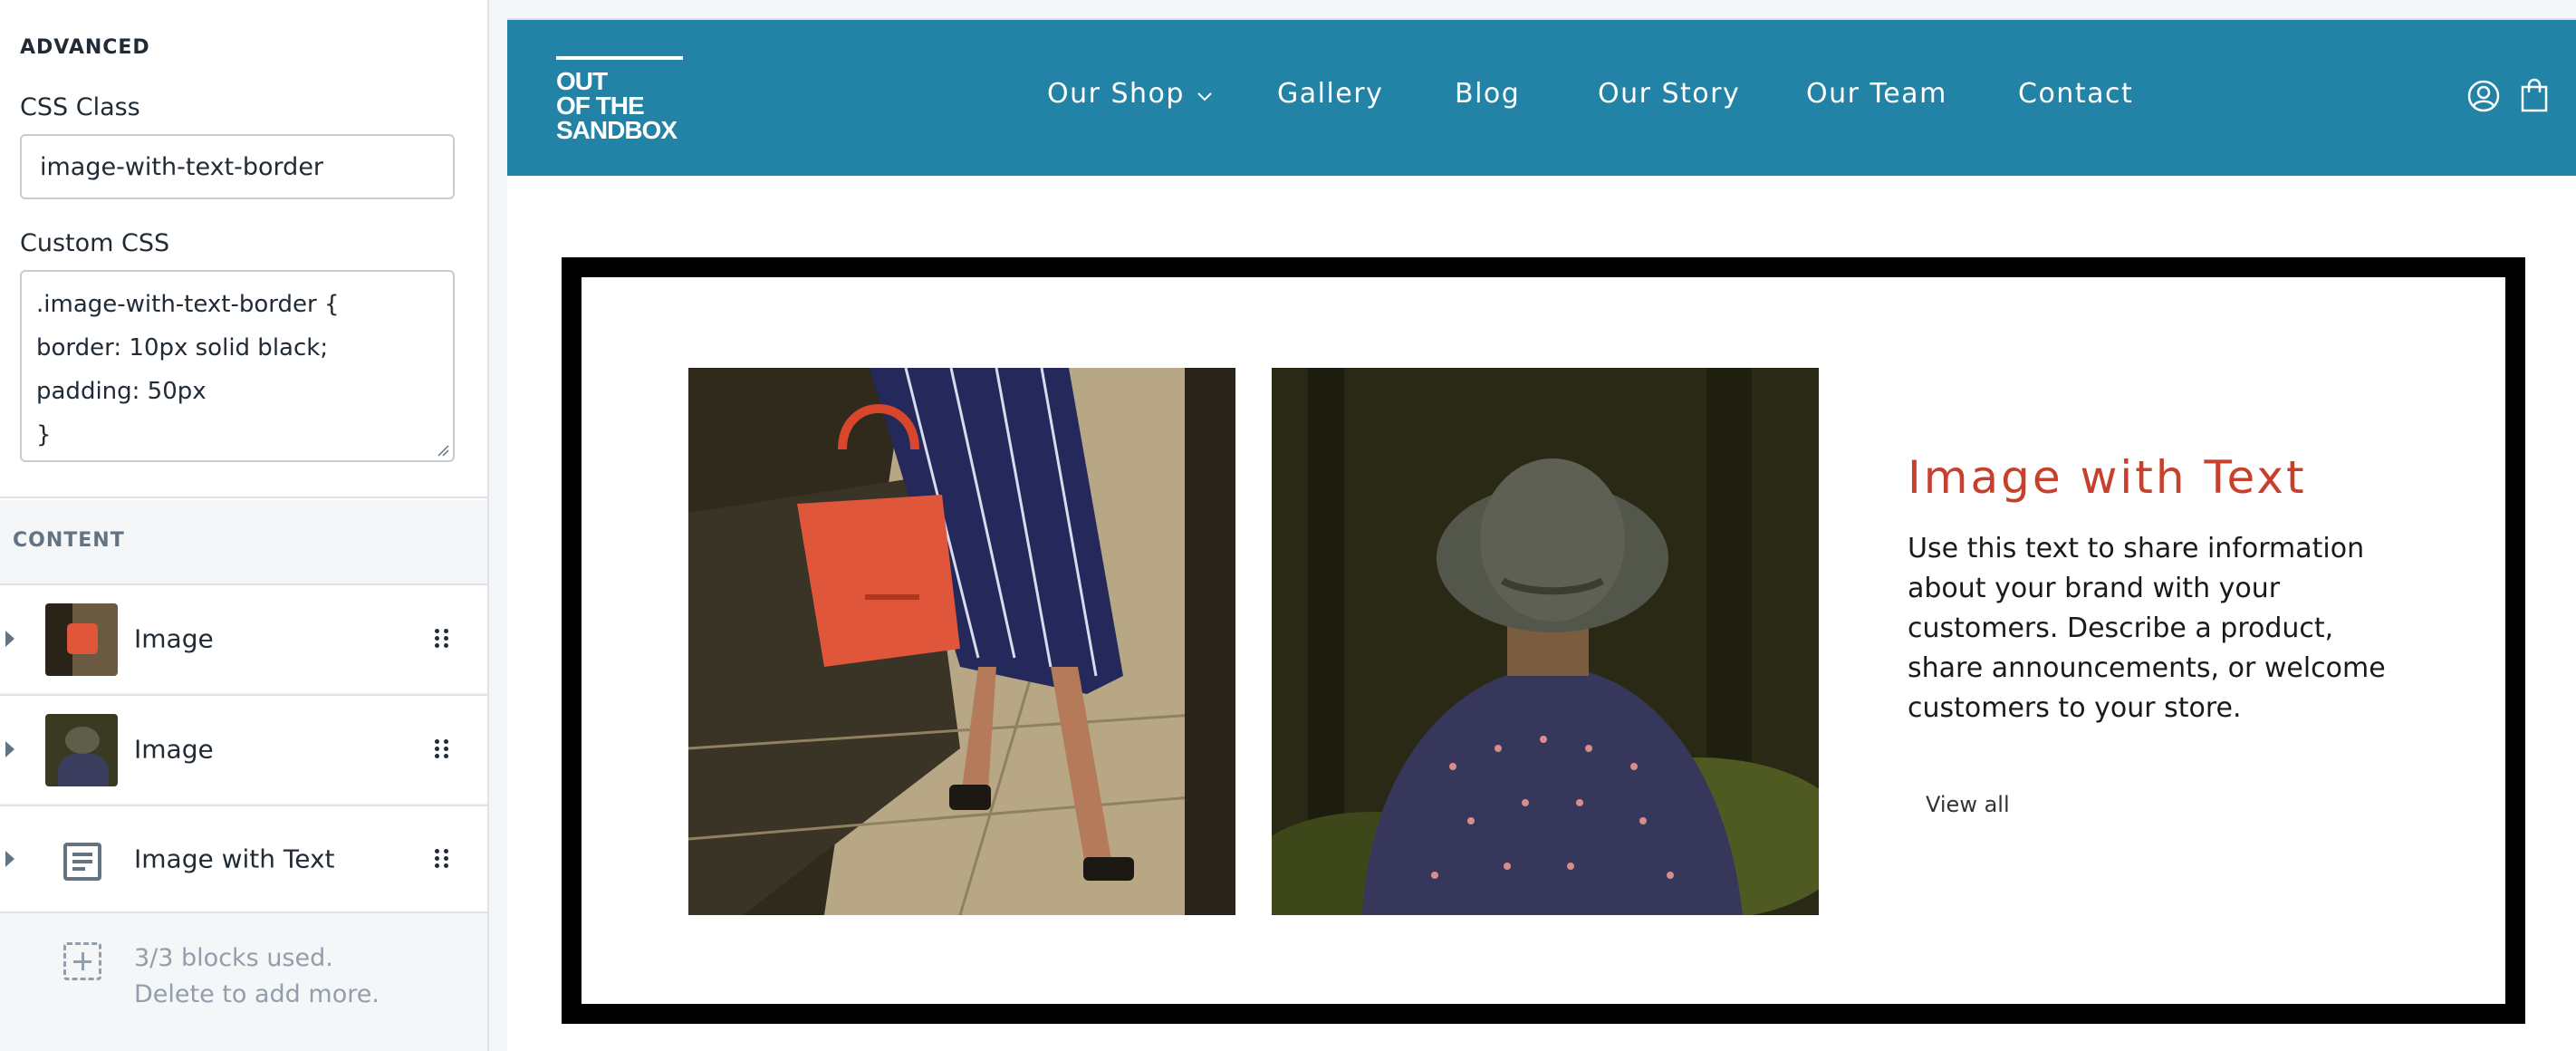  Describe the element at coordinates (188, 304) in the screenshot. I see `custom-css-line: .image-with-text-border {` at that location.